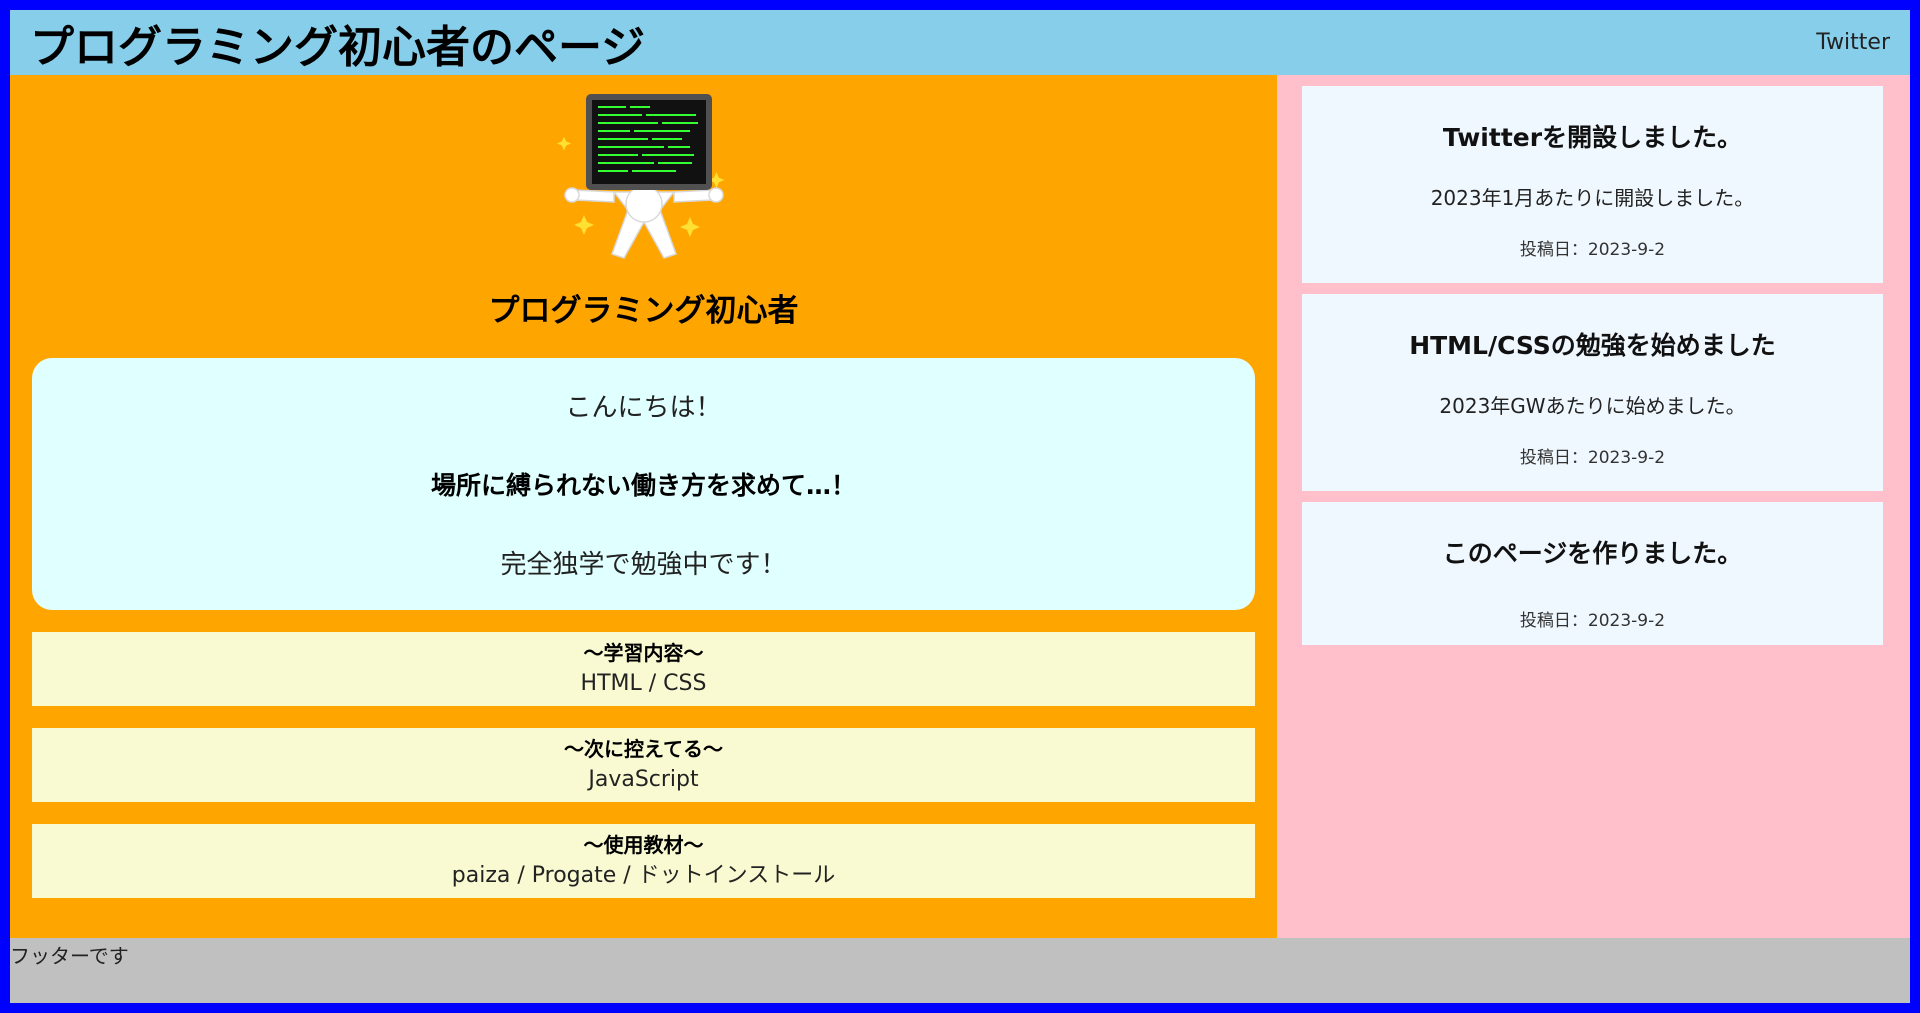 This screenshot has height=1013, width=1920. What do you see at coordinates (643, 408) in the screenshot?
I see `greeting-hello: こんにちは！` at bounding box center [643, 408].